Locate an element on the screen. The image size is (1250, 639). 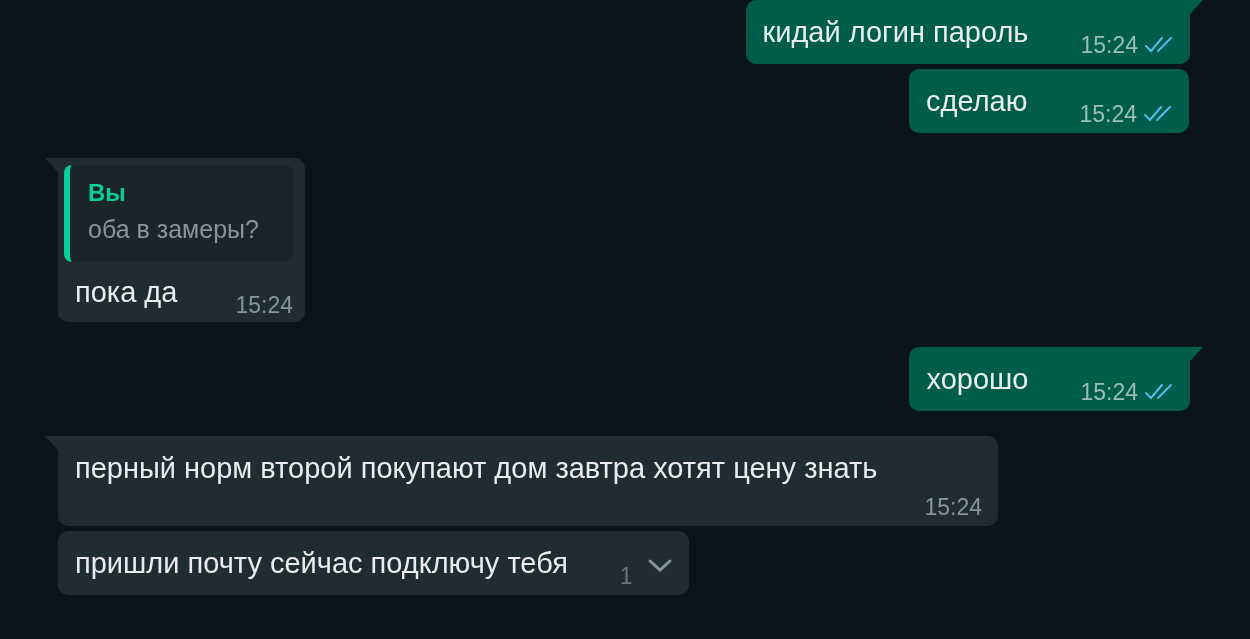
message-text: пришли почту сейчас подключу тебя is located at coordinates (321, 563).